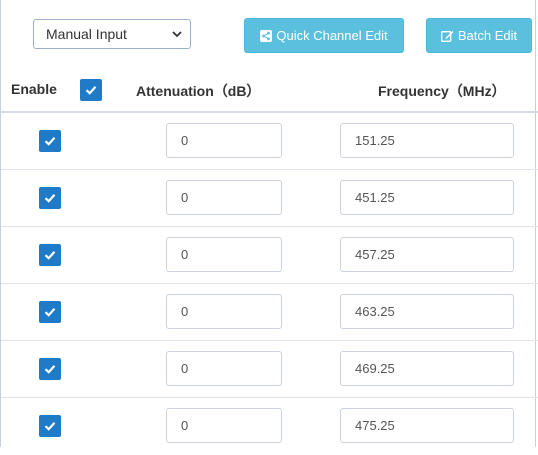  I want to click on quick-channel-edit-button: Quick Channel Edit, so click(324, 35).